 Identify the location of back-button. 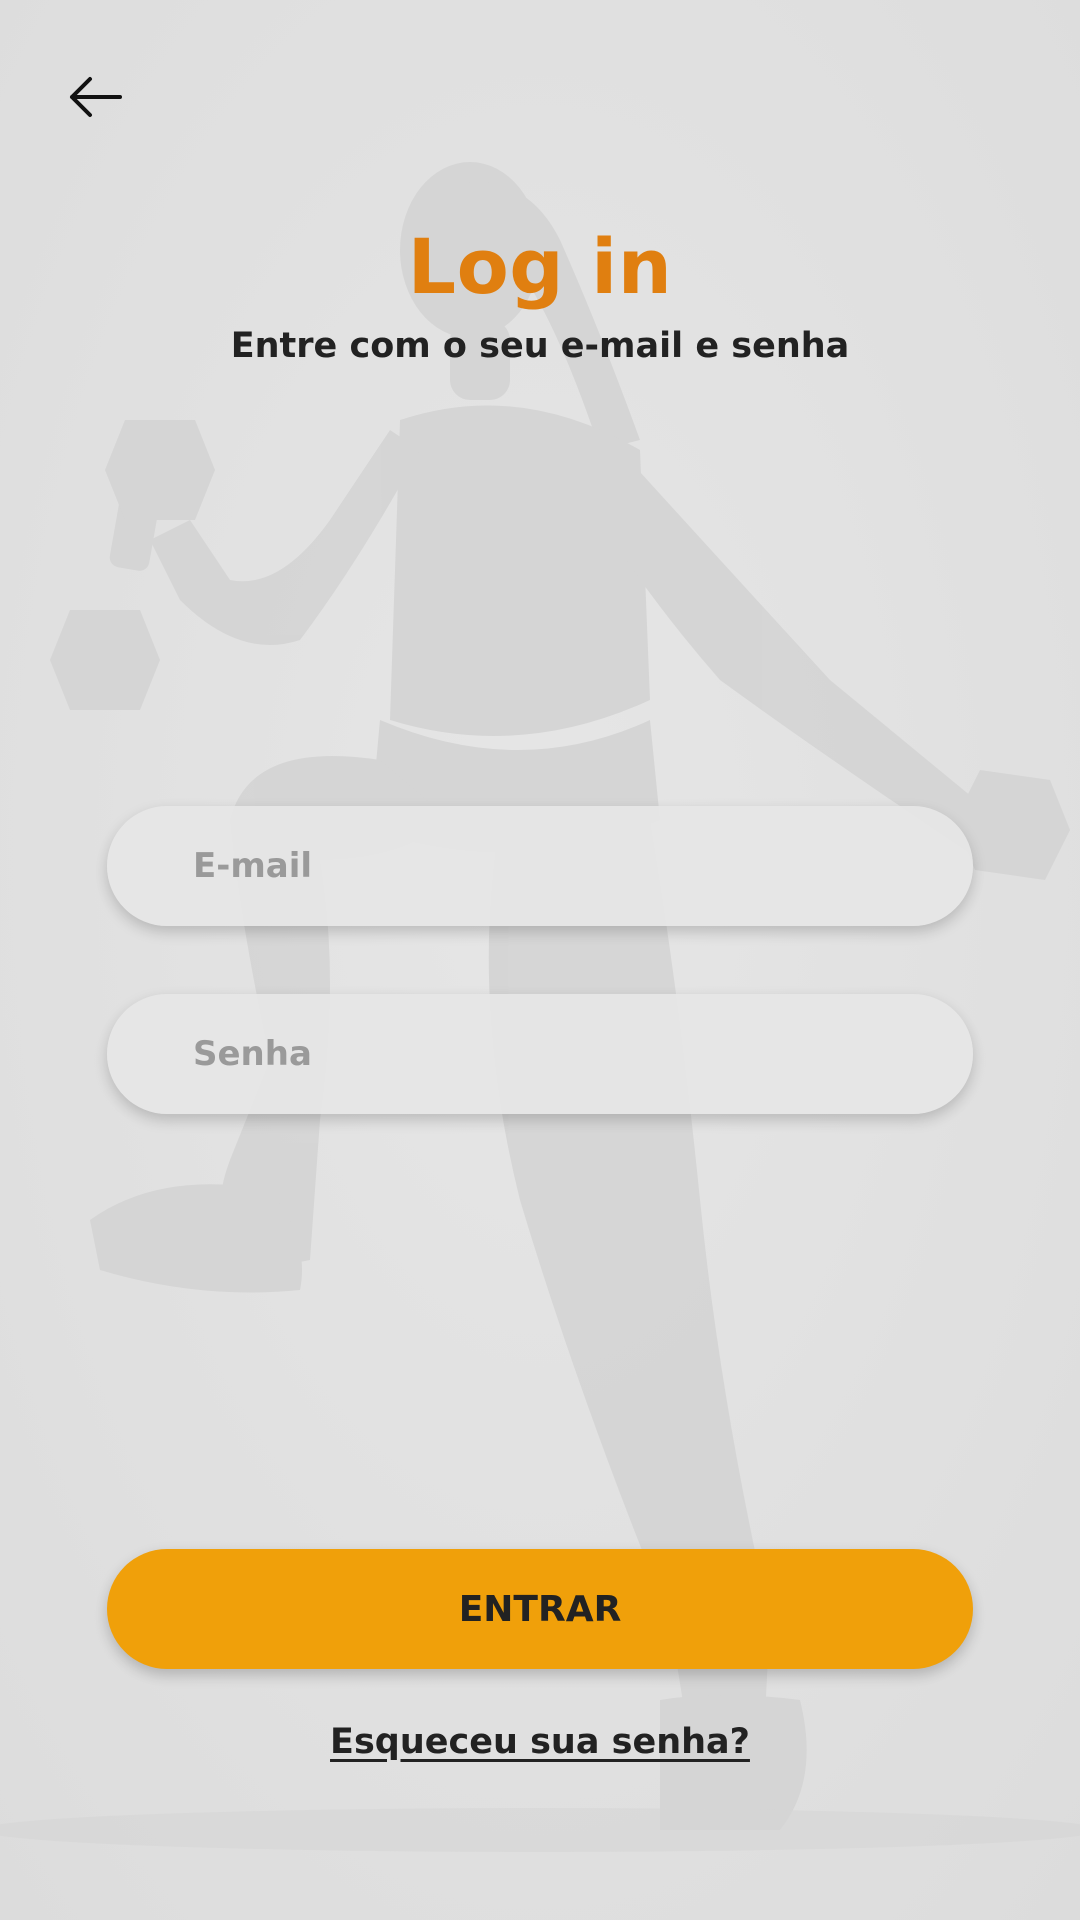
(95, 97).